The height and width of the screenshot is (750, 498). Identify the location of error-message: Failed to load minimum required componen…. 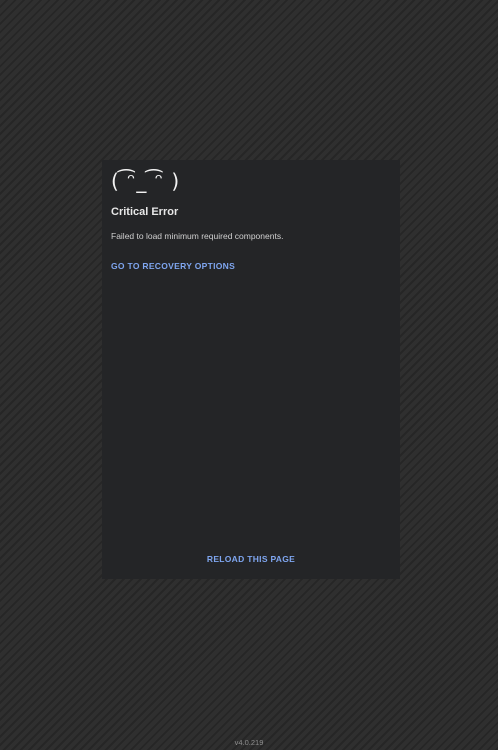
(197, 236).